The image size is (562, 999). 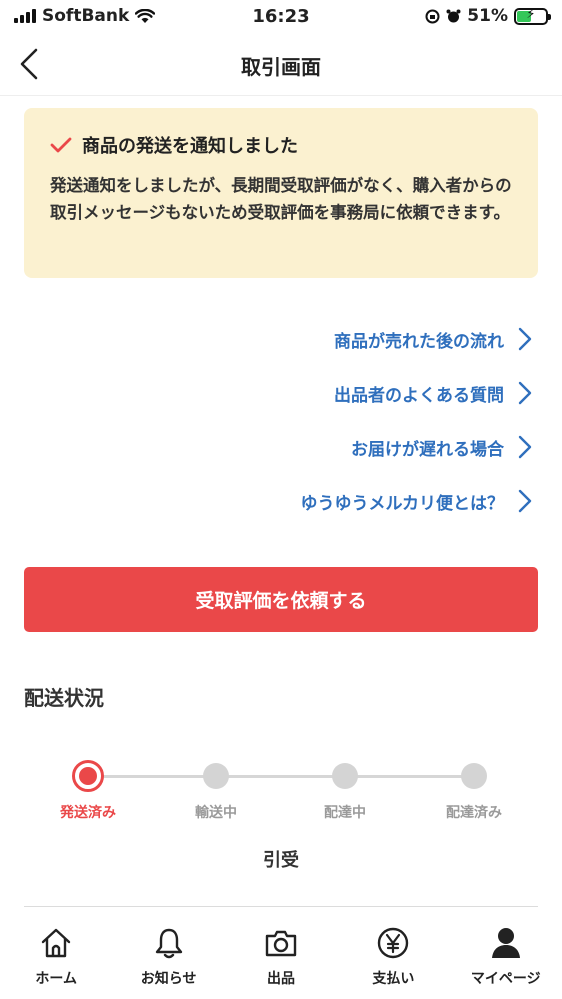 I want to click on tab-label: 出品, so click(x=280, y=979).